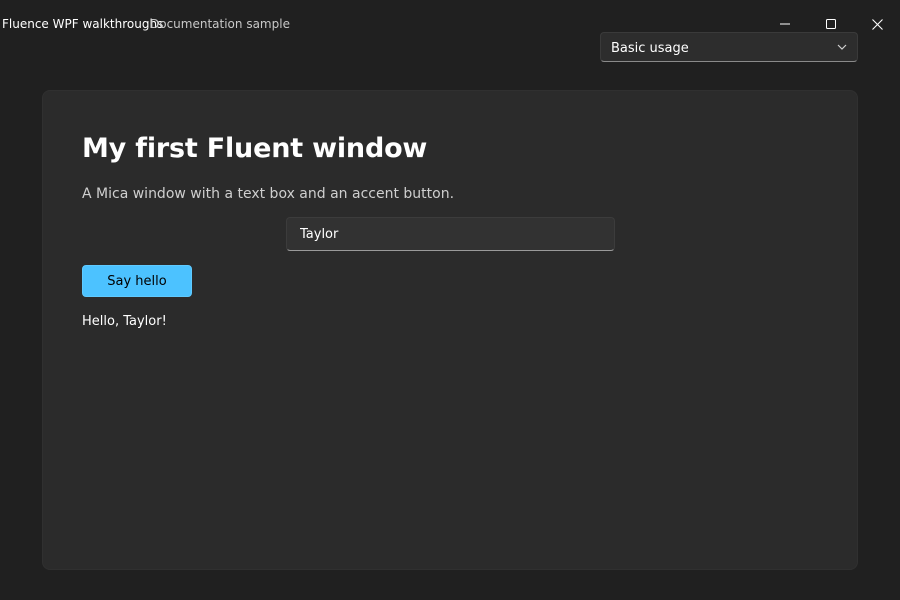 This screenshot has width=900, height=600. Describe the element at coordinates (729, 47) in the screenshot. I see `walkthrough-select: Basic usage` at that location.